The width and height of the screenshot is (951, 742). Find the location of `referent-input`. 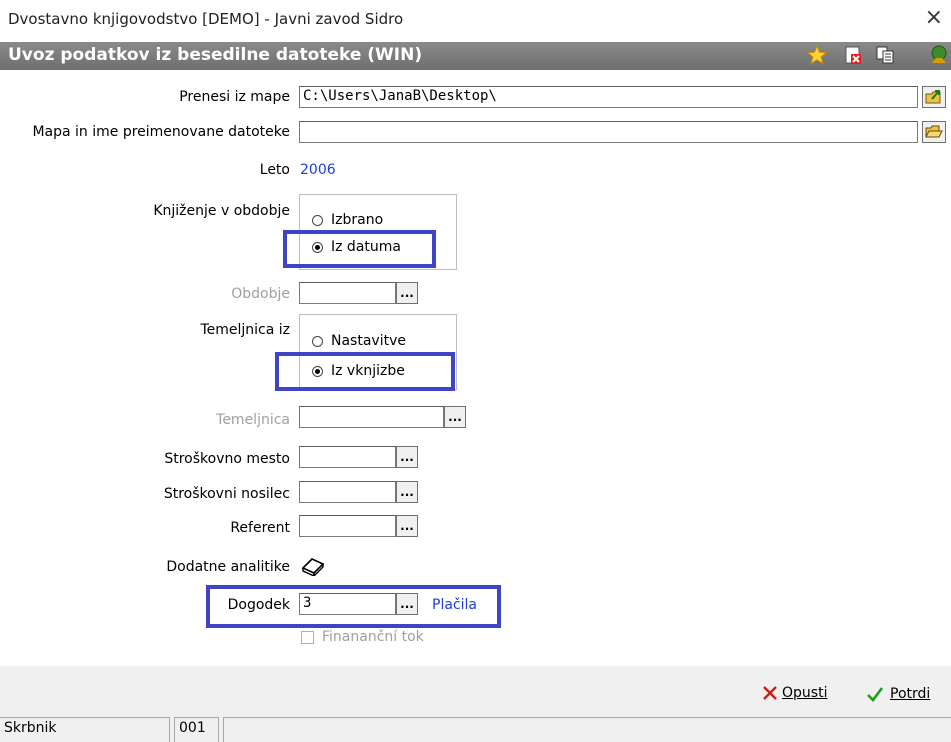

referent-input is located at coordinates (347, 526).